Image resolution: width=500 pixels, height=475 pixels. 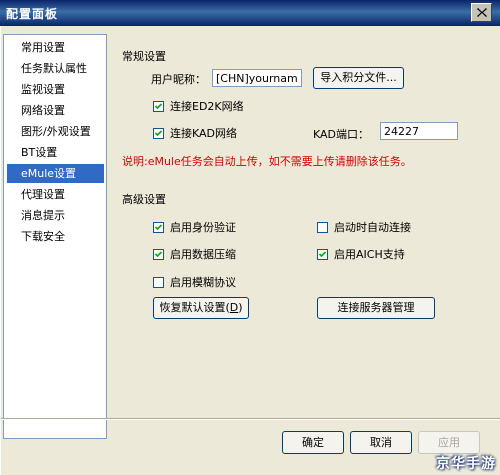 I want to click on sidebar-item-task-defaults: 任务默认属性, so click(x=55, y=68).